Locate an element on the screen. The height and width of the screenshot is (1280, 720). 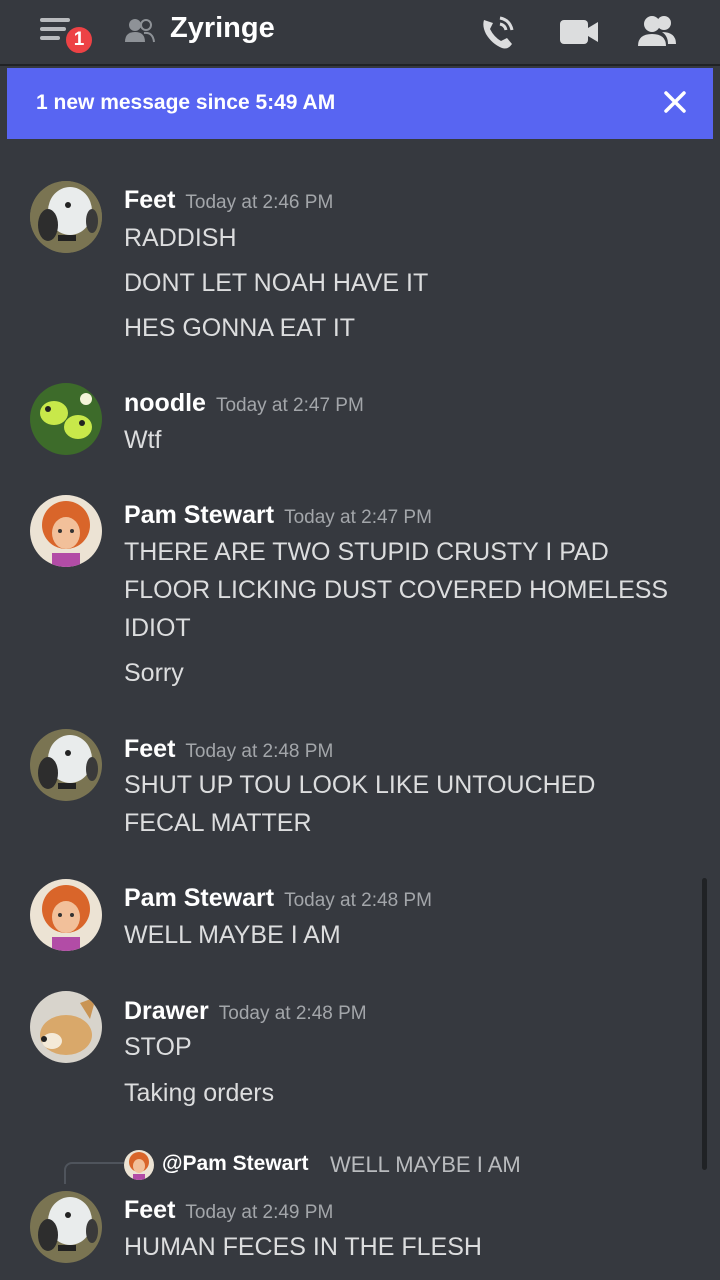
message-author: Pam Stewart Today at 2:48 PM is located at coordinates (278, 898).